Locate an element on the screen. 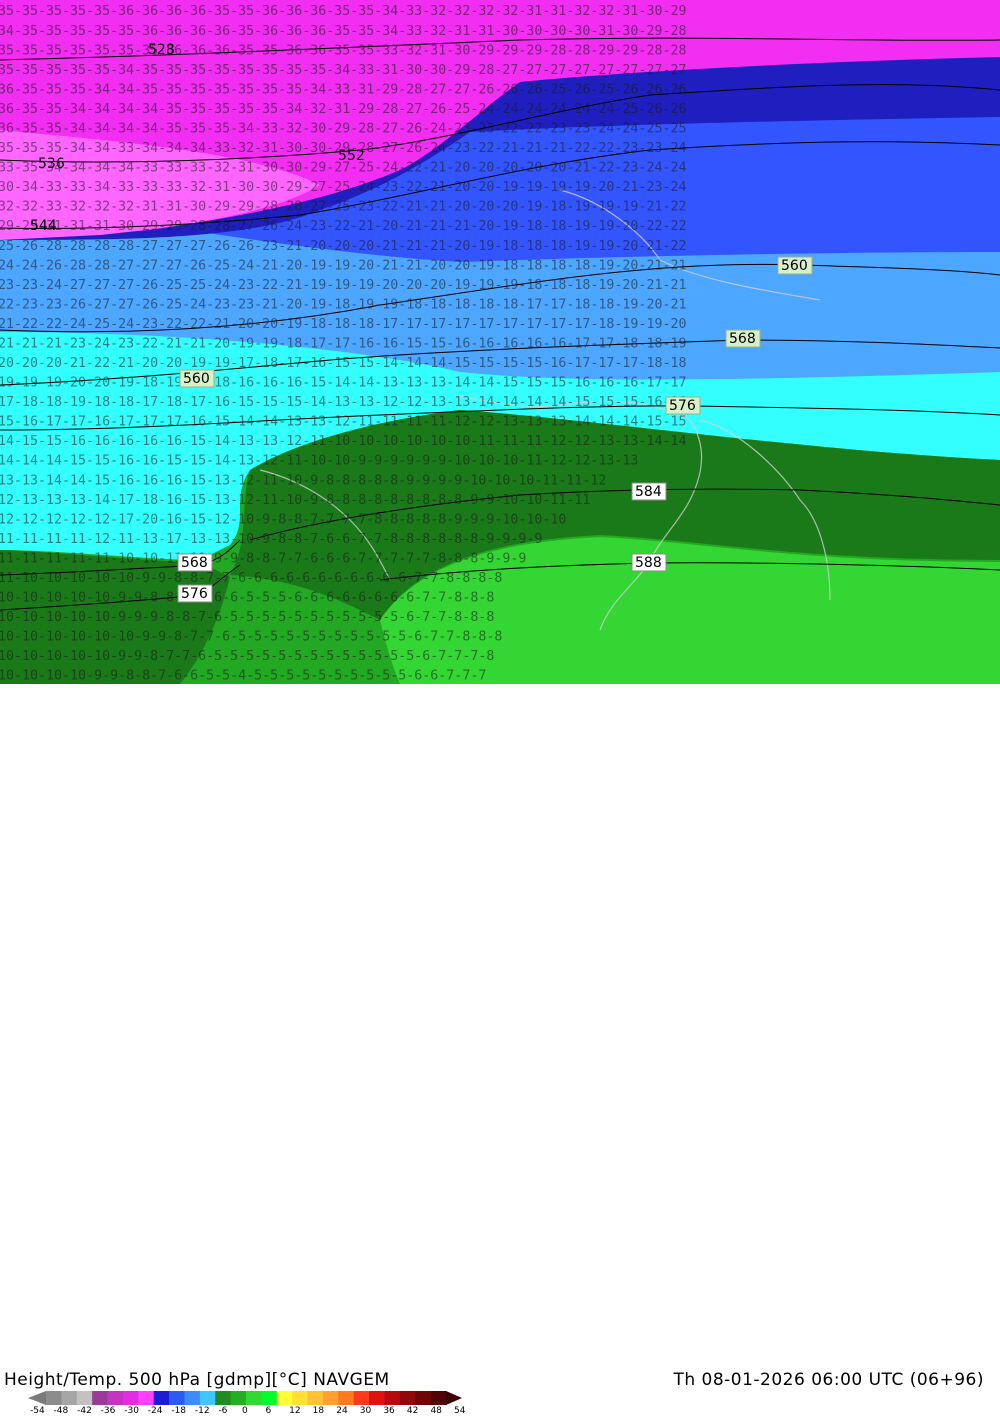 This screenshot has width=1000, height=1416. contour-label: 584 is located at coordinates (648, 492).